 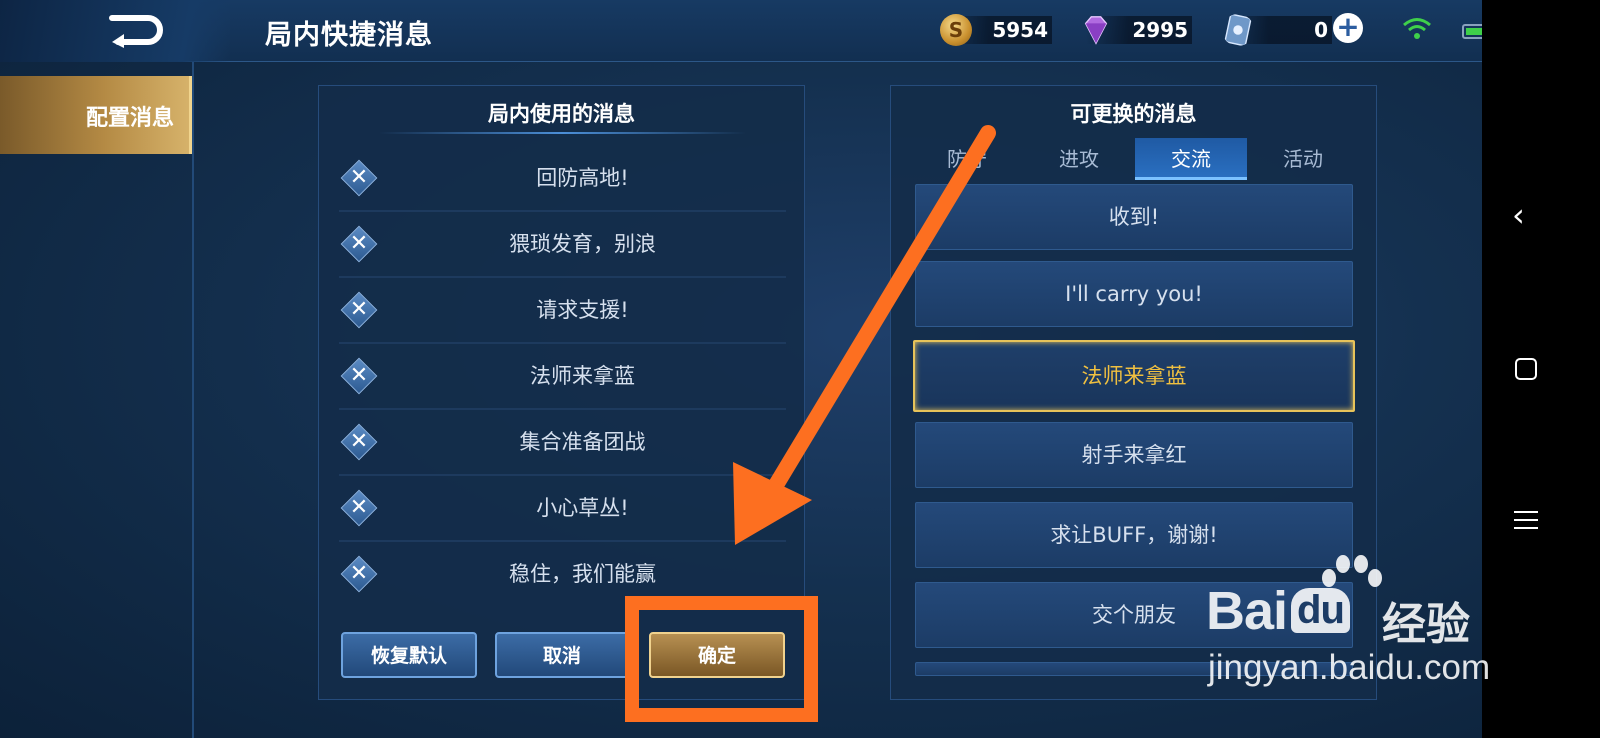 What do you see at coordinates (1133, 114) in the screenshot?
I see `panel-title: 可更换的消息` at bounding box center [1133, 114].